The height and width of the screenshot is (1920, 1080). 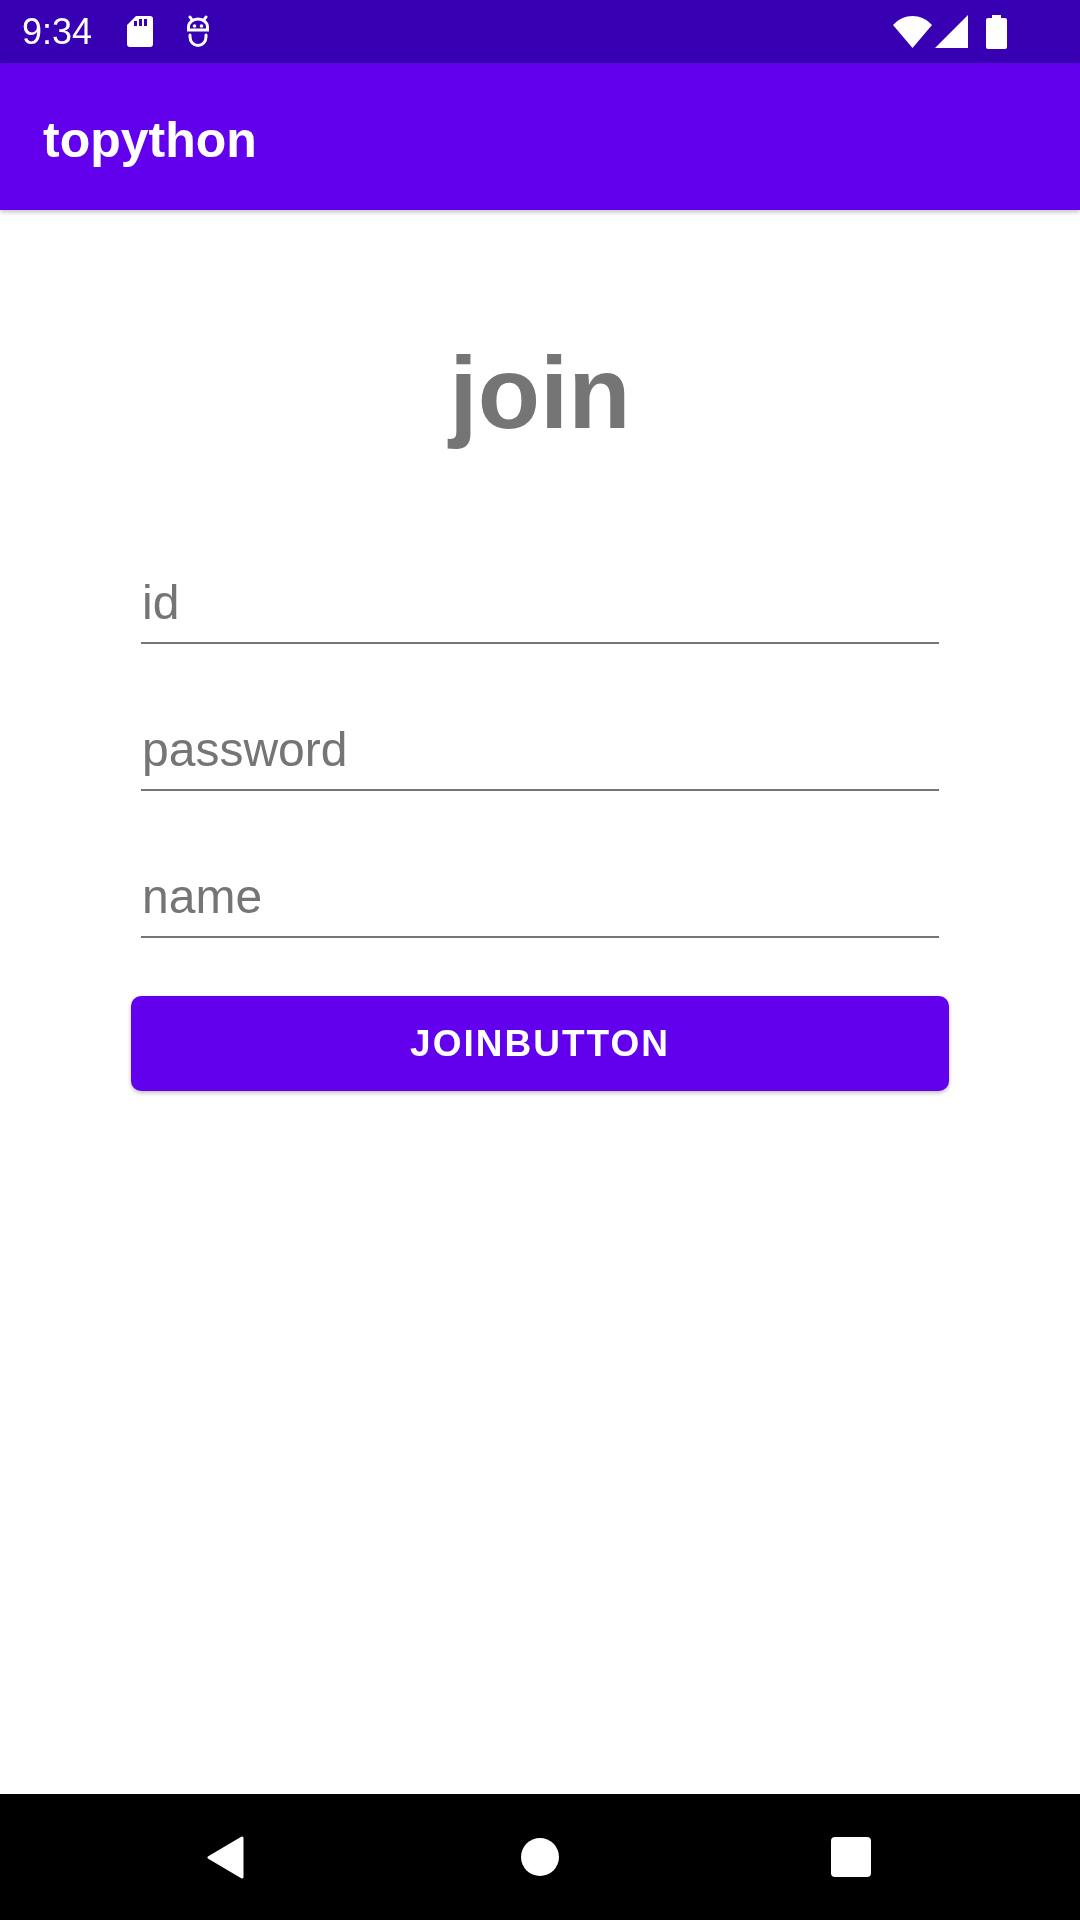 What do you see at coordinates (951, 31) in the screenshot?
I see `signal-icon` at bounding box center [951, 31].